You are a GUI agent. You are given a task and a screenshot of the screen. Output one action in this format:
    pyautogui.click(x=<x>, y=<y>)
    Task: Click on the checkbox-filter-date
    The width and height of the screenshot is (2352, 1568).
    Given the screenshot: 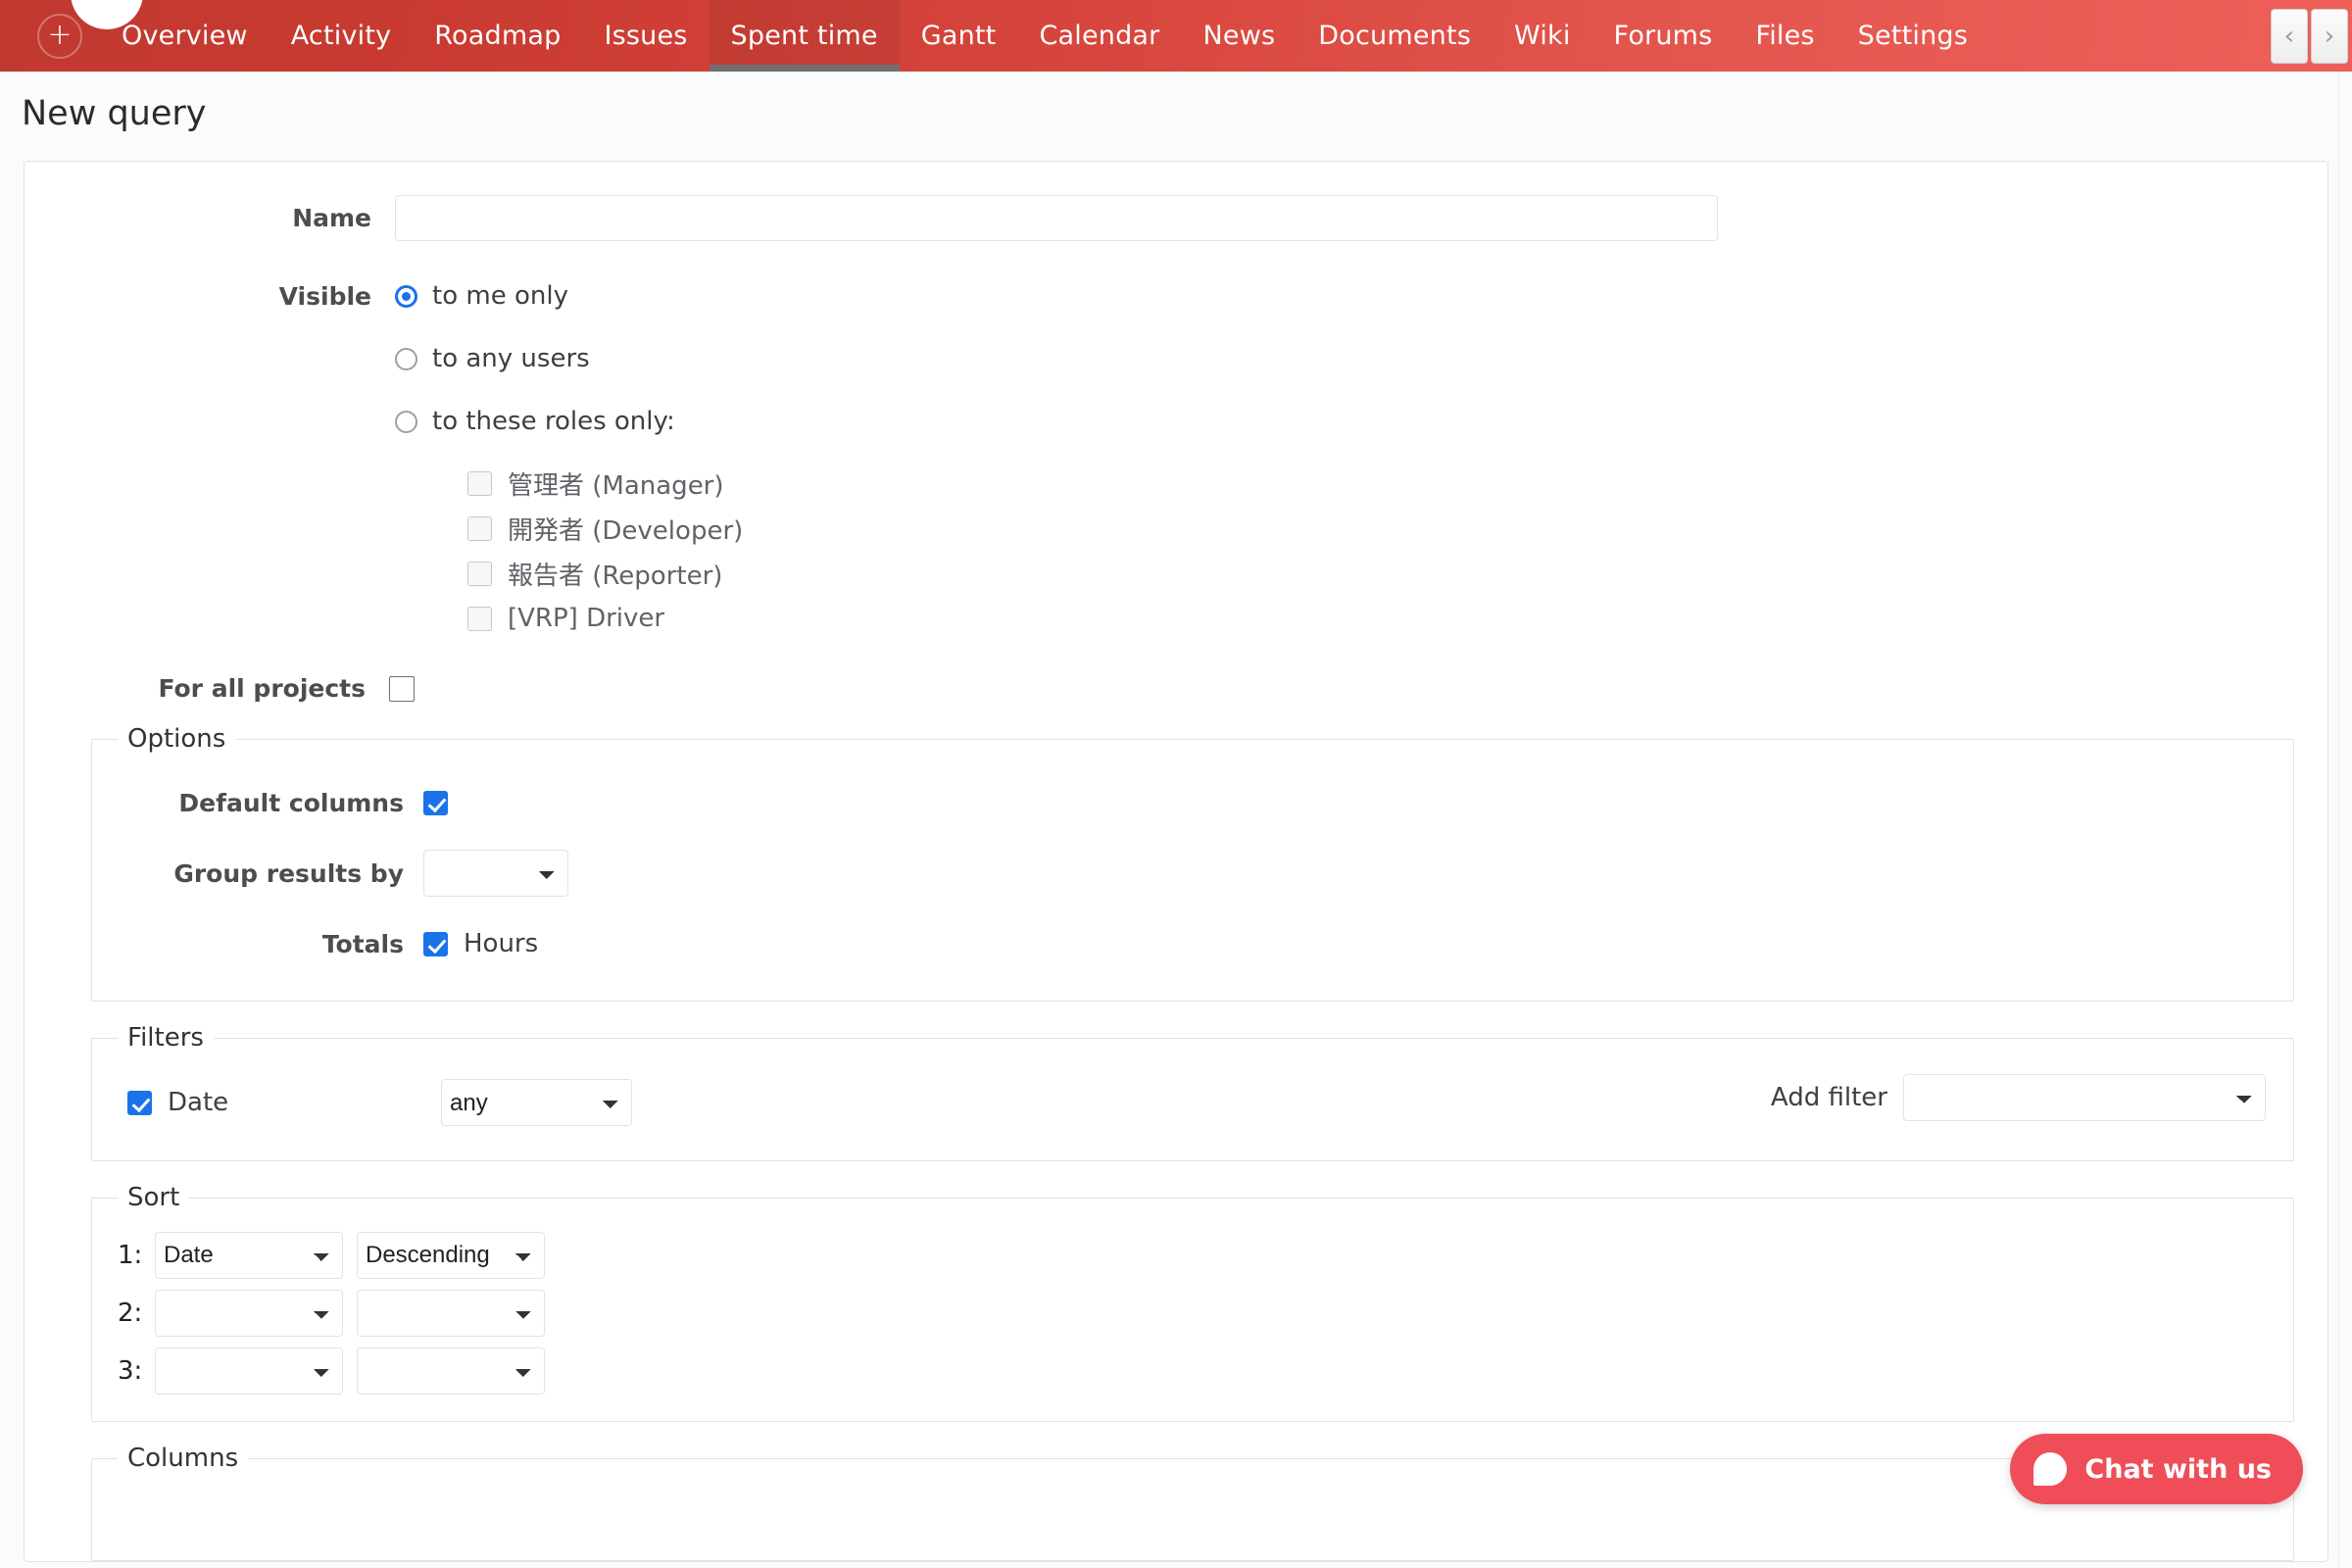 What is the action you would take?
    pyautogui.click(x=139, y=1102)
    